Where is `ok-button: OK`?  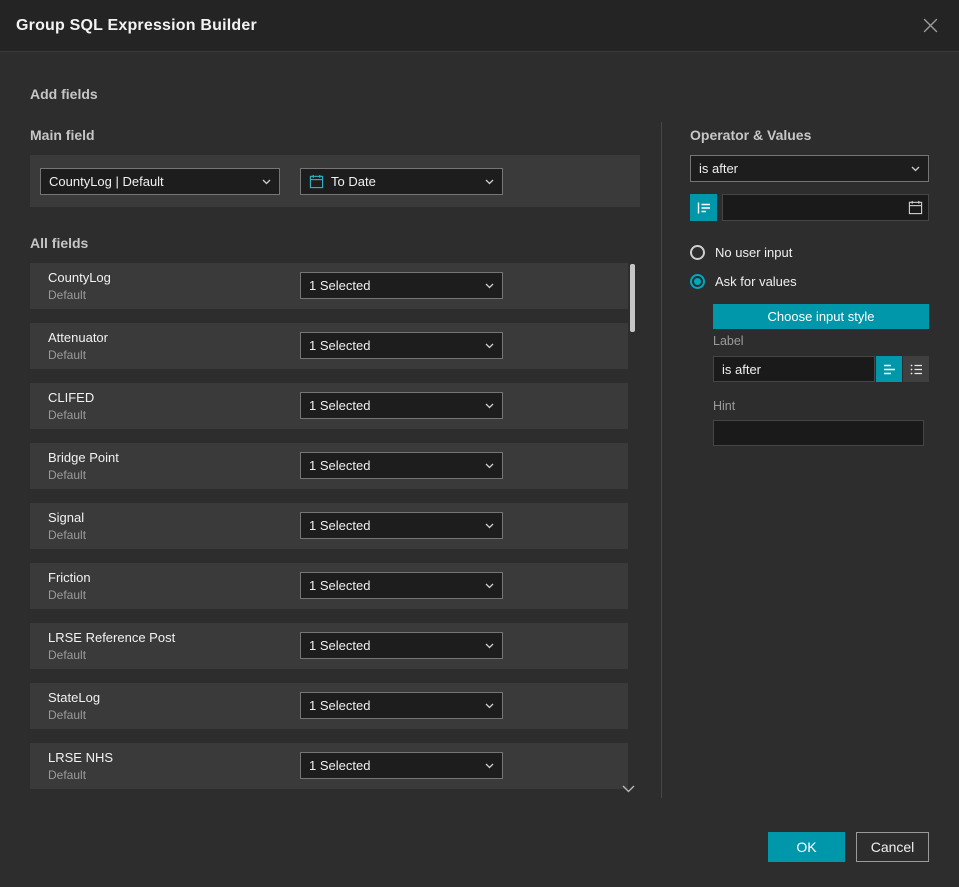 ok-button: OK is located at coordinates (806, 847).